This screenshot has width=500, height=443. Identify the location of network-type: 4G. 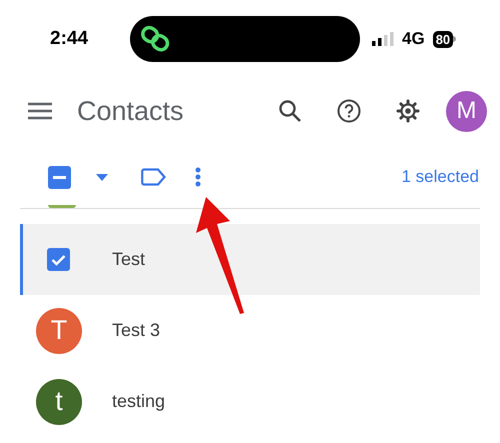
(413, 39).